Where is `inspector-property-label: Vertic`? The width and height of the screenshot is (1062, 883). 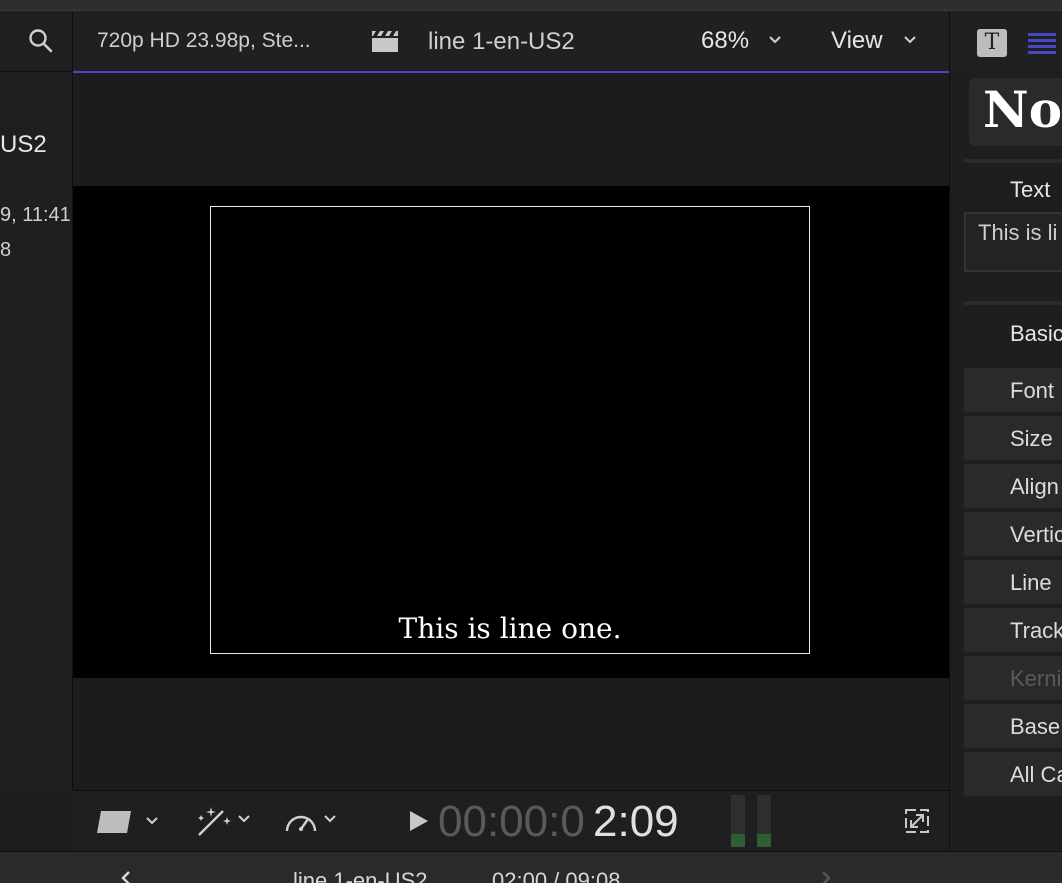
inspector-property-label: Vertic is located at coordinates (1036, 534).